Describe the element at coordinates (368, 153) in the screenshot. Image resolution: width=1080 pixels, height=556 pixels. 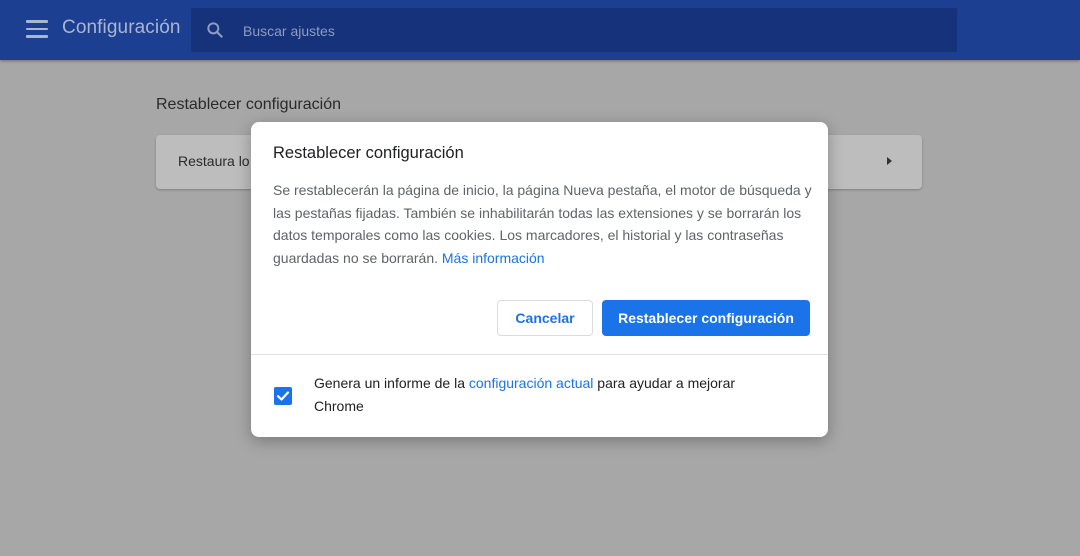
I see `dialog-title: Restablecer configuración` at that location.